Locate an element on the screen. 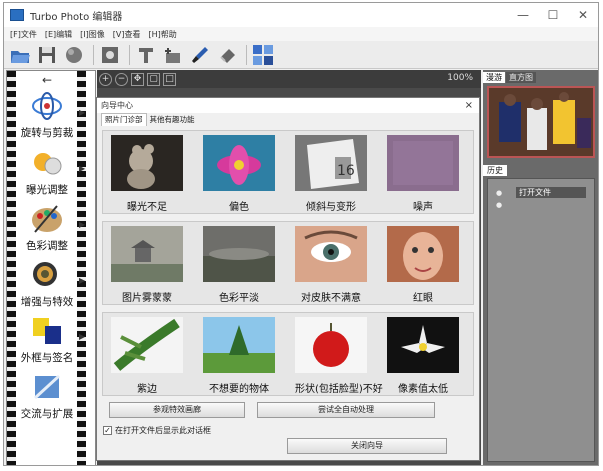  batch-icon is located at coordinates (263, 55).